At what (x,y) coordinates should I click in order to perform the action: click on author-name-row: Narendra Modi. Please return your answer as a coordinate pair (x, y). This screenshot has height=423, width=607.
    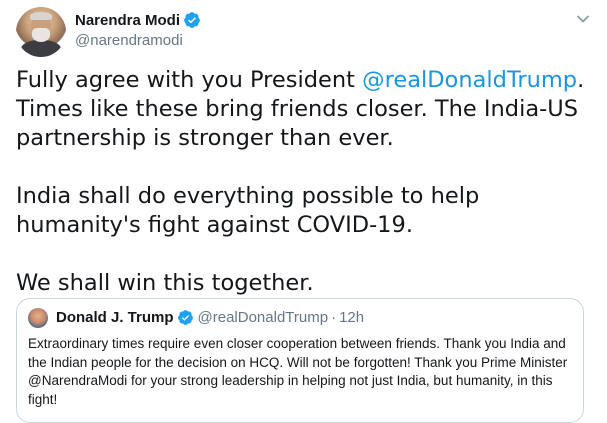
    Looking at the image, I should click on (138, 20).